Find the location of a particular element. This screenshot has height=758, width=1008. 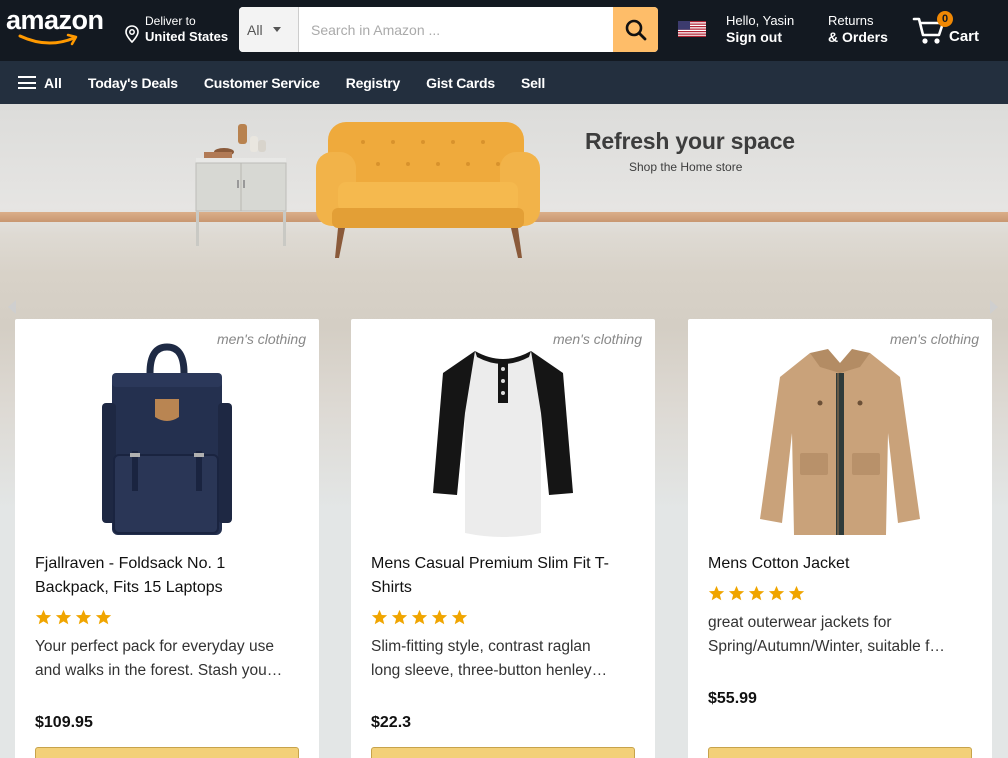

search-input is located at coordinates (456, 29).